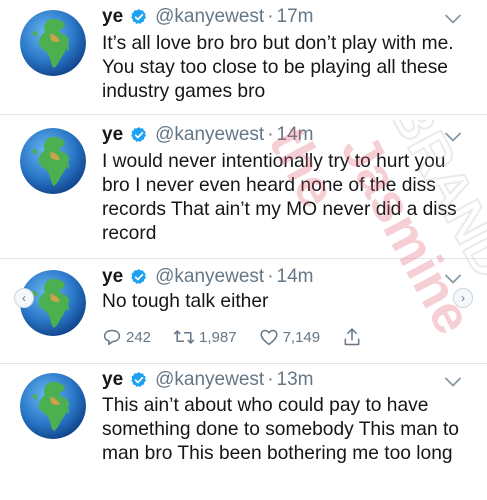 The image size is (487, 500). I want to click on tweet-time: 13m, so click(295, 380).